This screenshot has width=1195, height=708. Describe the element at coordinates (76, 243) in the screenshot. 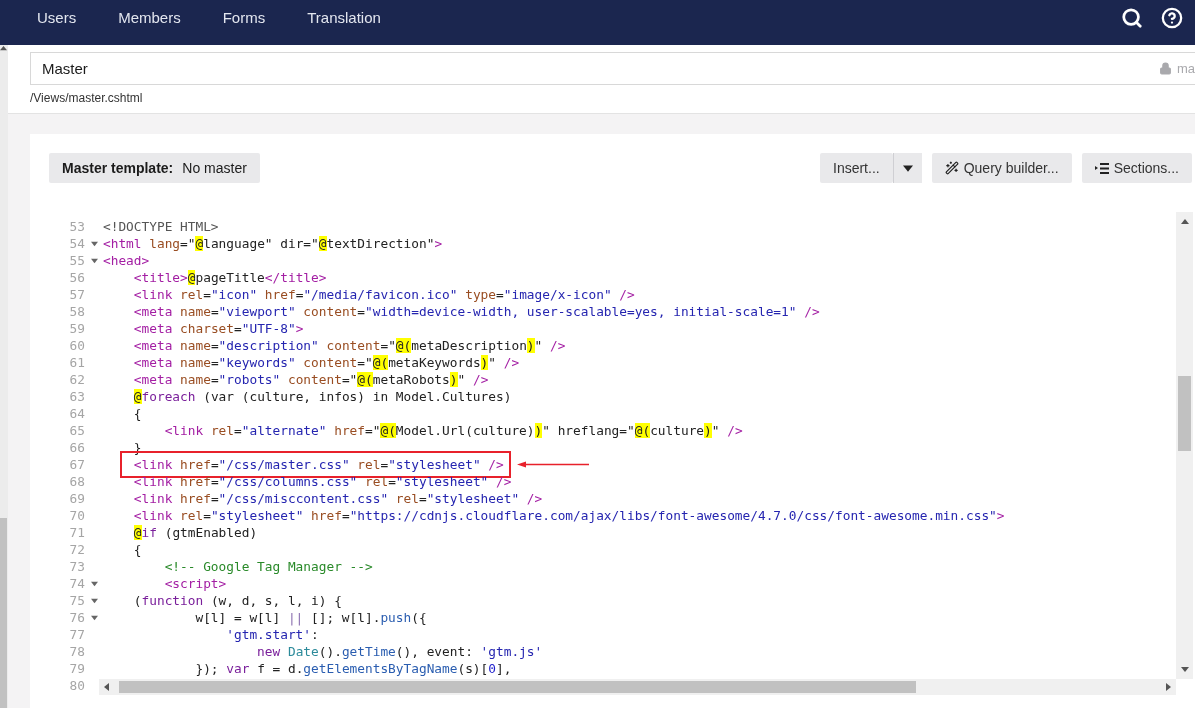

I see `line-number: 54` at that location.